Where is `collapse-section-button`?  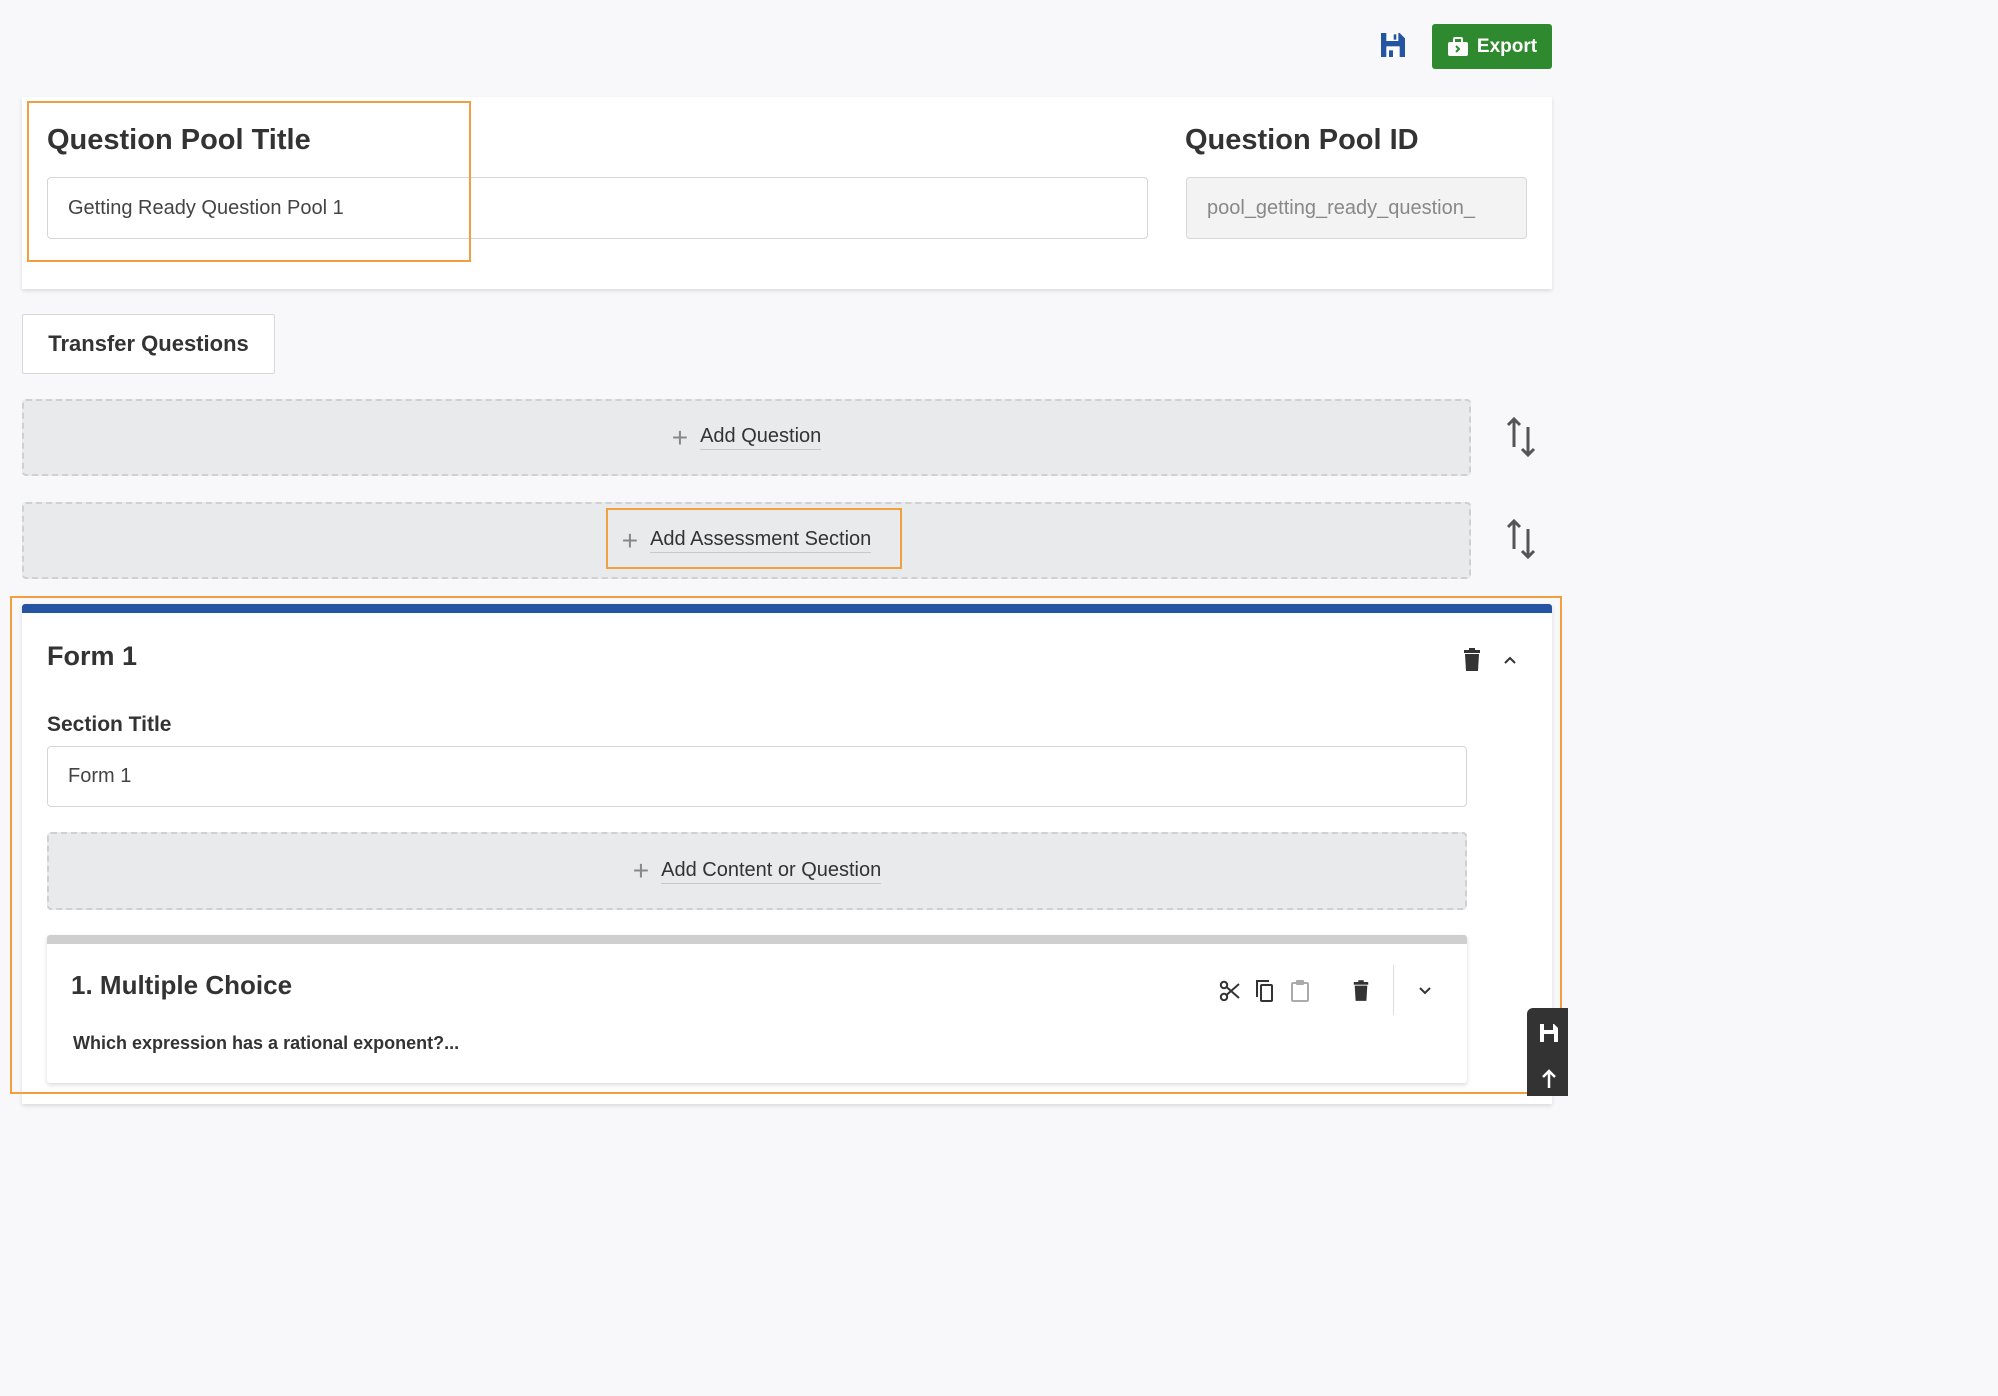 collapse-section-button is located at coordinates (1510, 662).